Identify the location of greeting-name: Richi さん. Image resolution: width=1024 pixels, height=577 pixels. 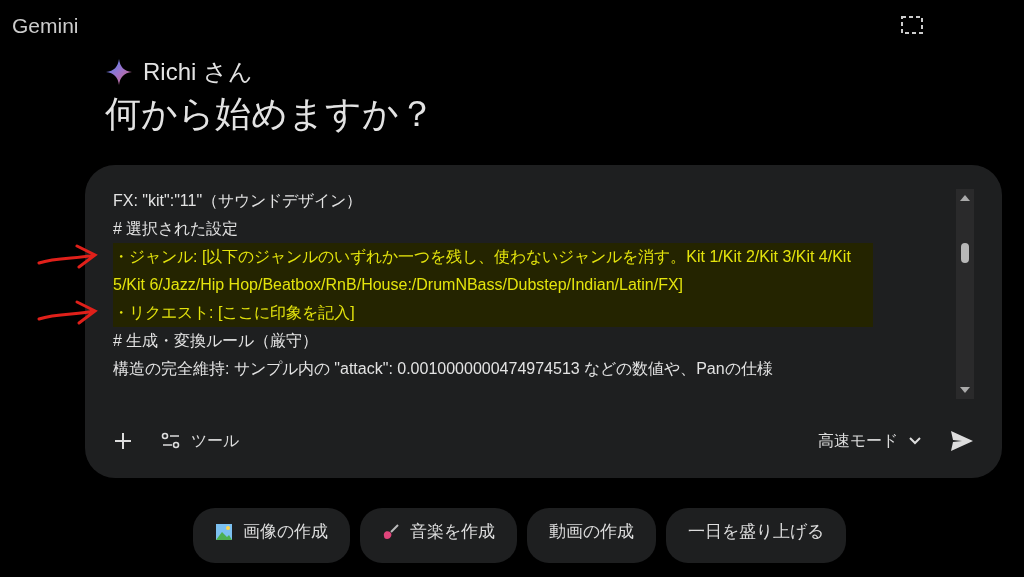
(198, 72).